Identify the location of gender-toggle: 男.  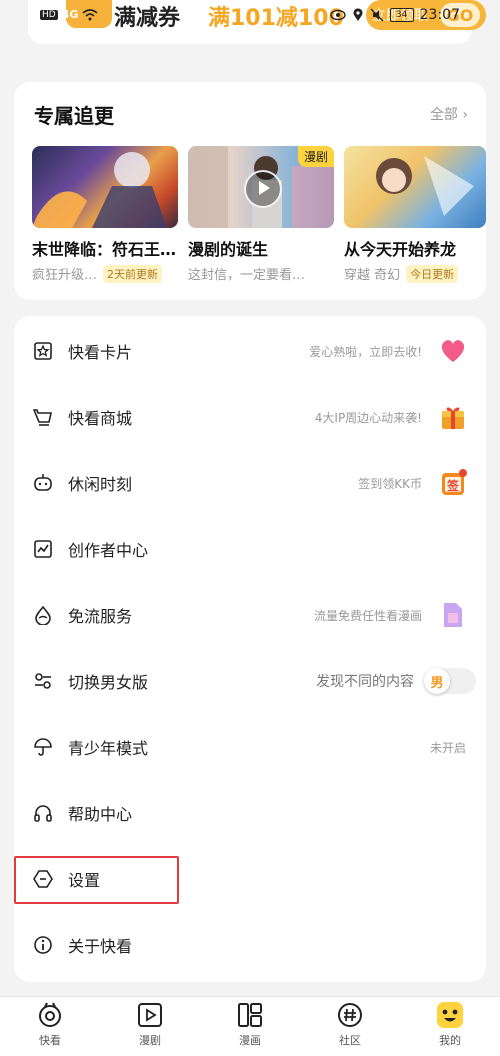
(450, 681).